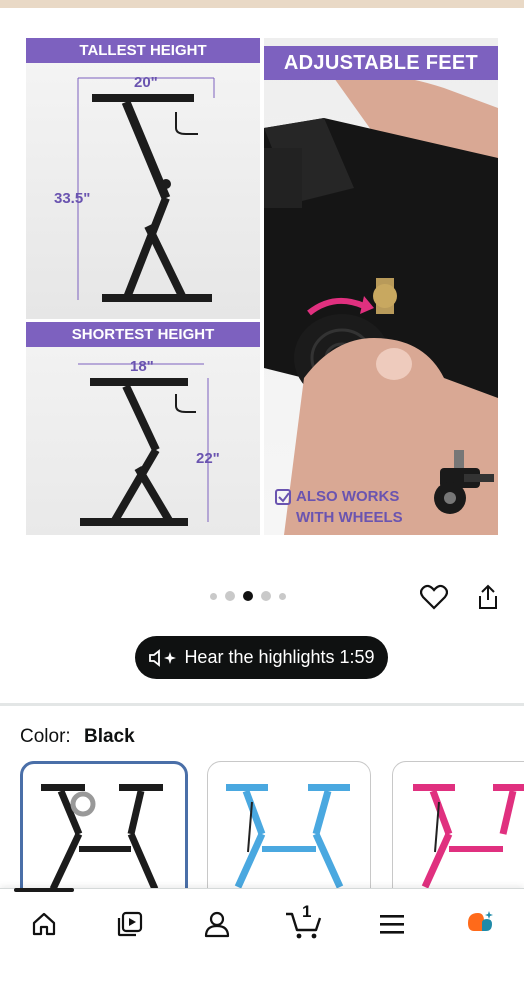  What do you see at coordinates (349, 517) in the screenshot?
I see `wheels-line-2: WITH WHEELS` at bounding box center [349, 517].